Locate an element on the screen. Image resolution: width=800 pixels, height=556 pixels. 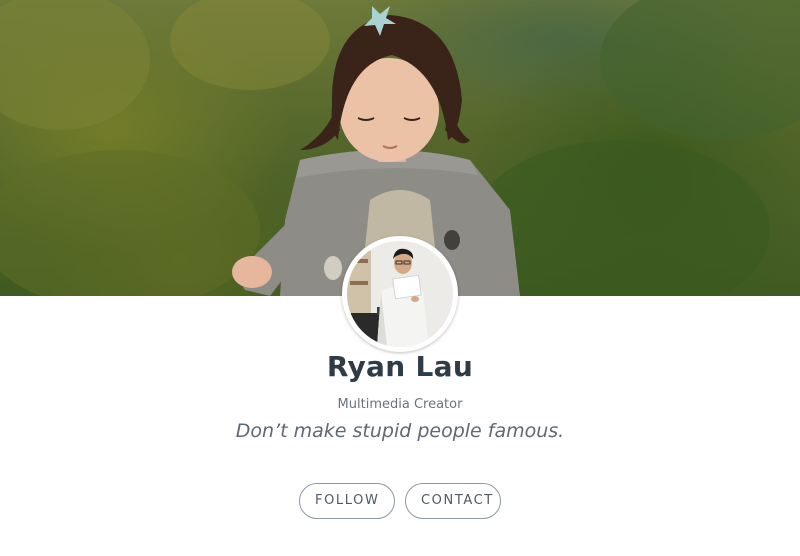
avatar-photo is located at coordinates (400, 294).